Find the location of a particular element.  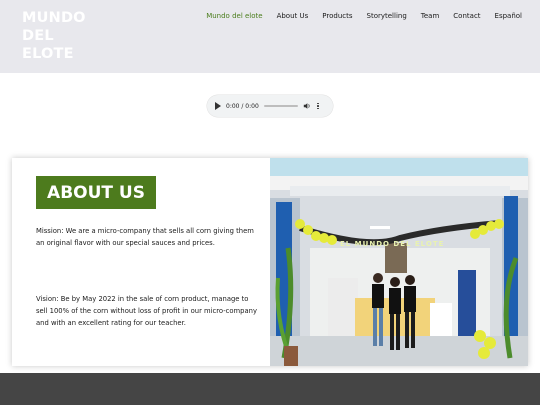

nav-item-about-us: About Us is located at coordinates (293, 16).